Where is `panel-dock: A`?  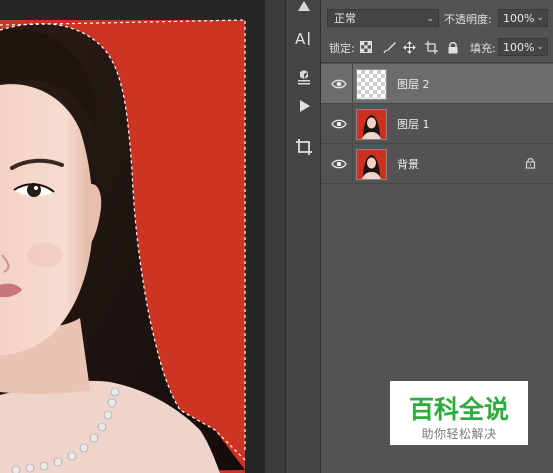
panel-dock: A is located at coordinates (303, 236).